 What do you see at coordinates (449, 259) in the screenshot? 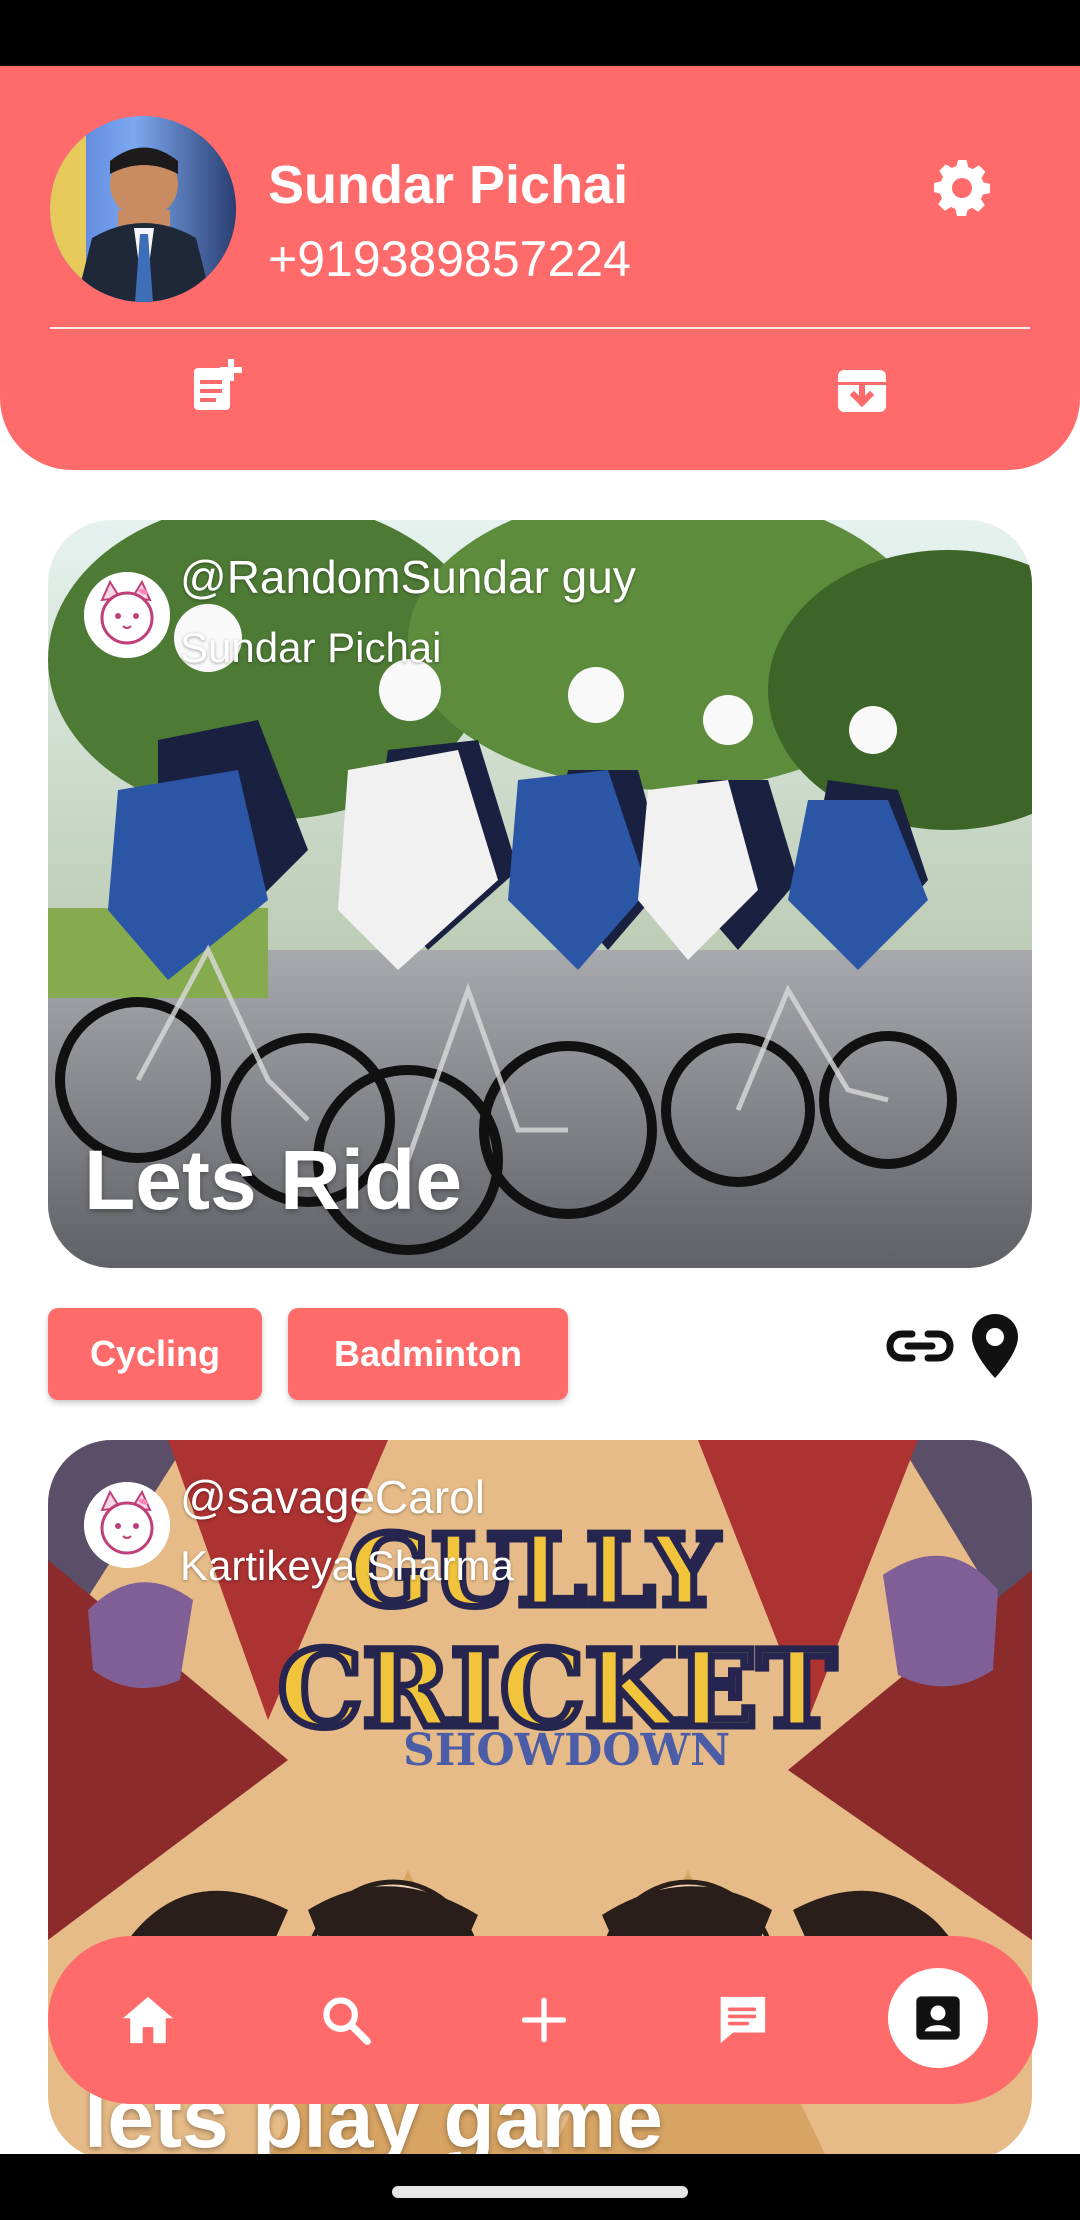
I see `user-phone: +919389857224` at bounding box center [449, 259].